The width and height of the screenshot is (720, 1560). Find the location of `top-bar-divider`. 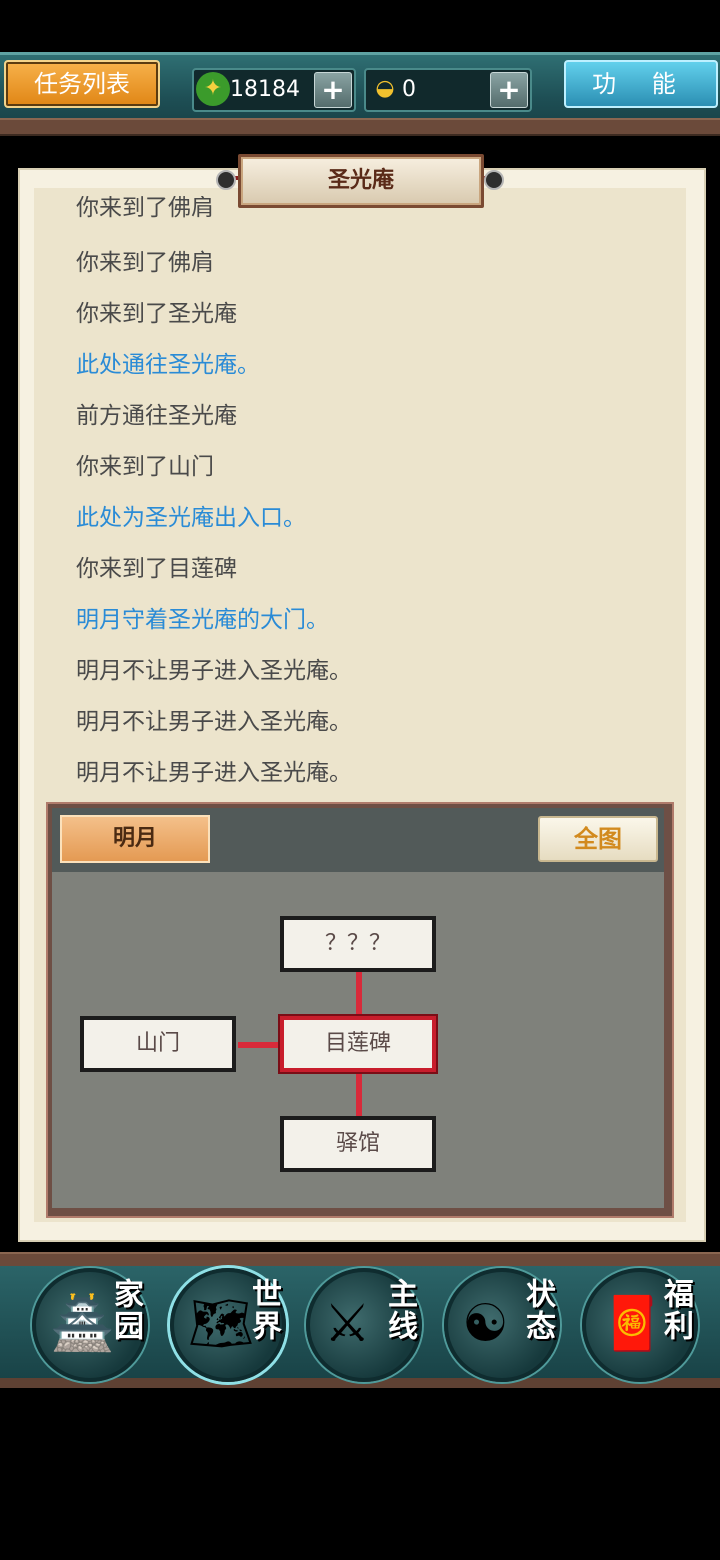

top-bar-divider is located at coordinates (360, 127).